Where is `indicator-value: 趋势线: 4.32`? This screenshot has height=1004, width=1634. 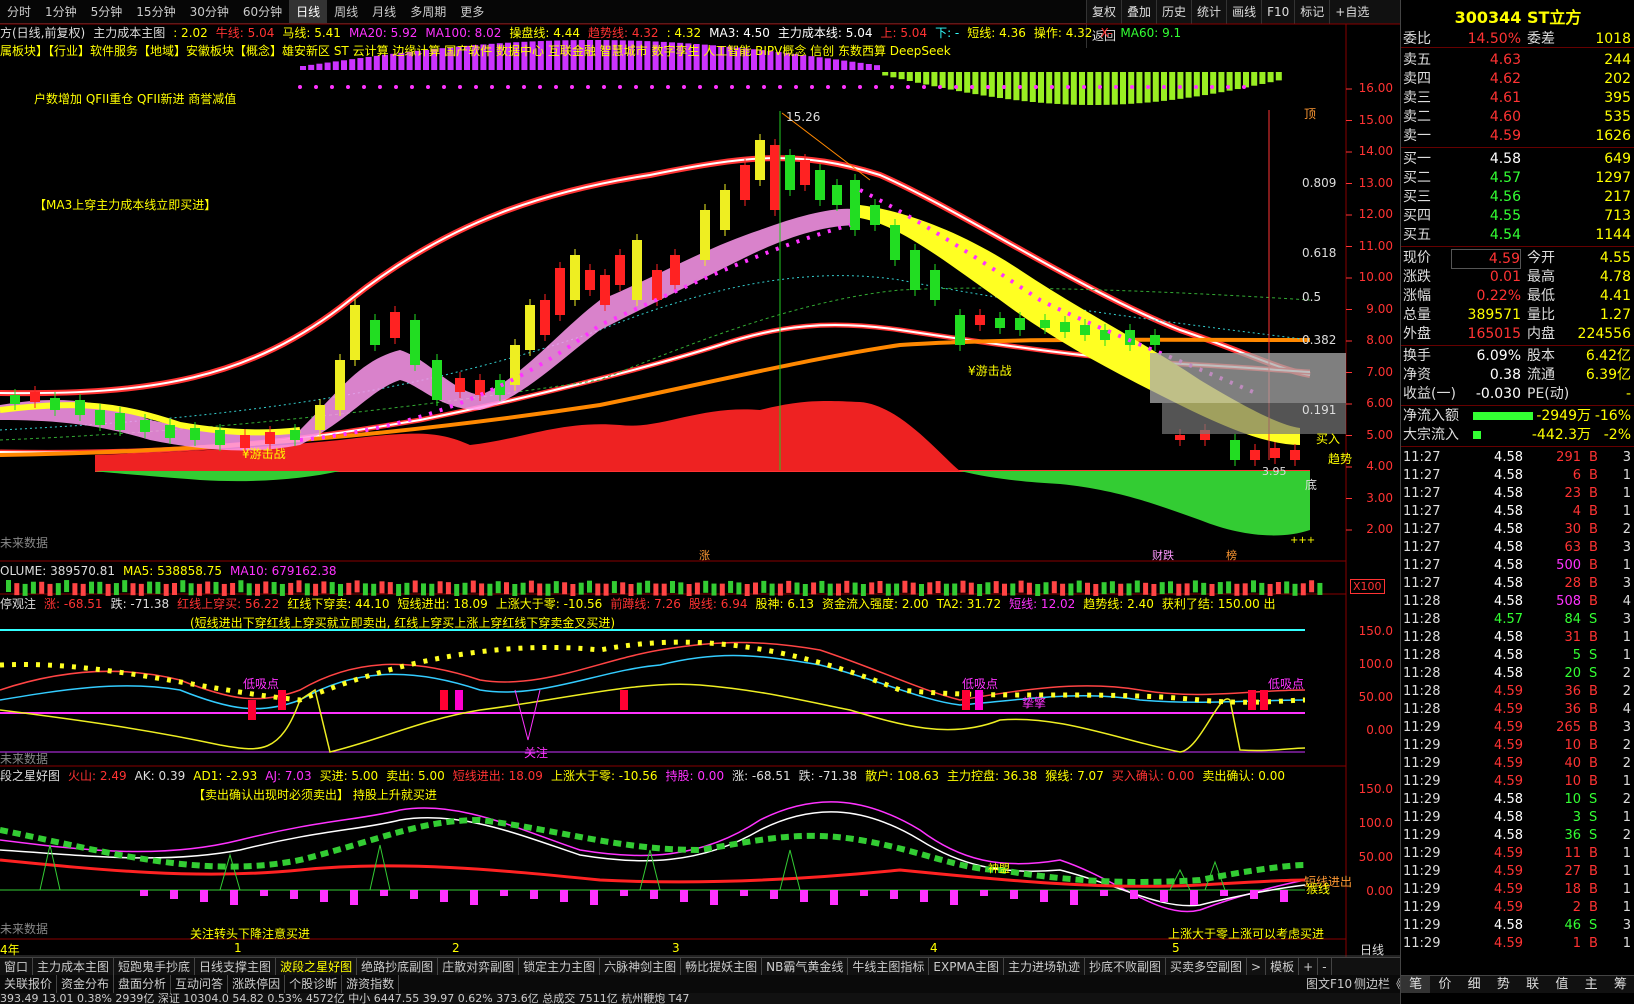
indicator-value: 趋势线: 4.32 is located at coordinates (623, 33).